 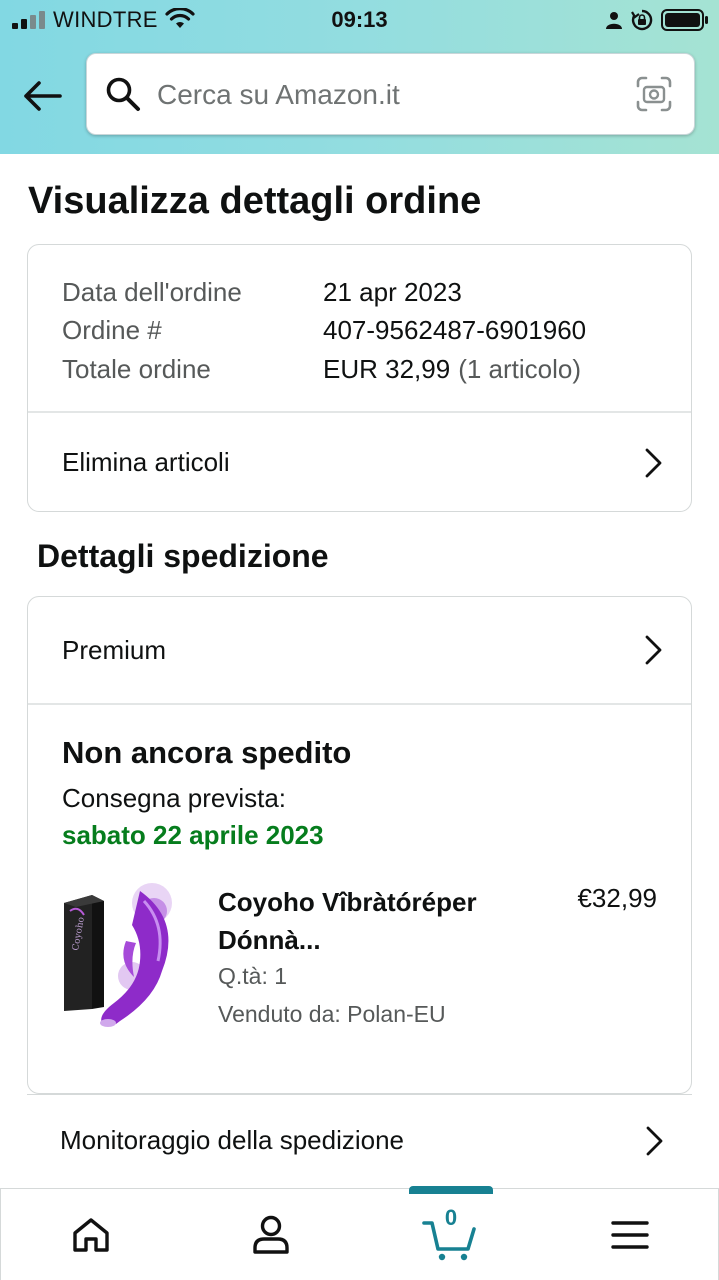 I want to click on order-date-value: 21 apr 2023, so click(x=392, y=291).